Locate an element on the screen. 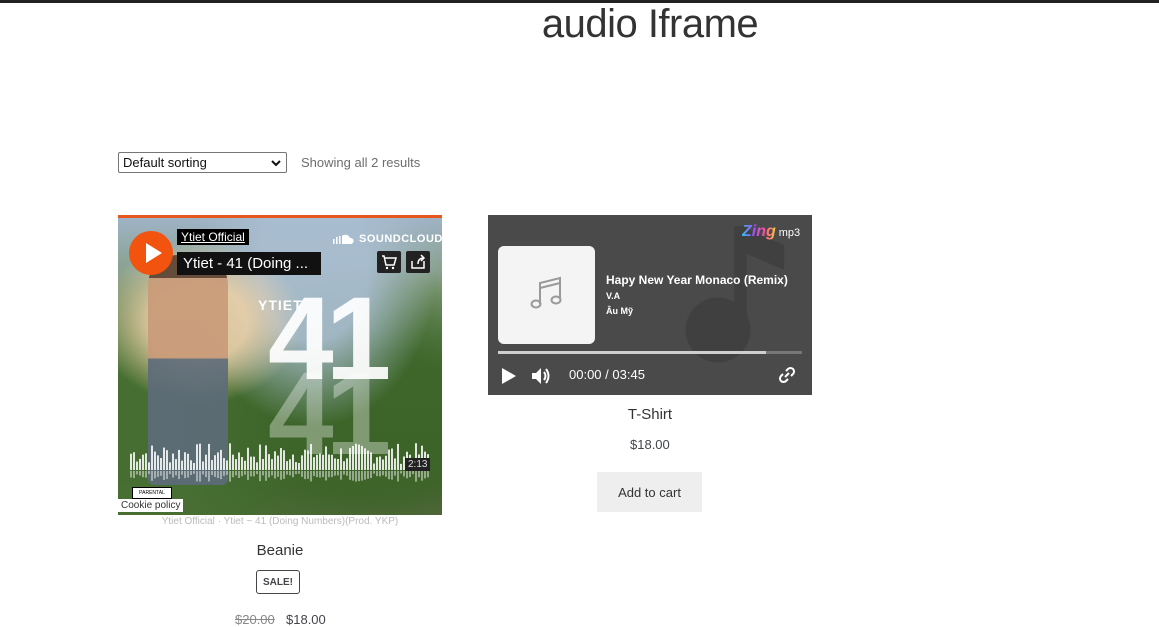  total-time: 03:45 is located at coordinates (628, 374).